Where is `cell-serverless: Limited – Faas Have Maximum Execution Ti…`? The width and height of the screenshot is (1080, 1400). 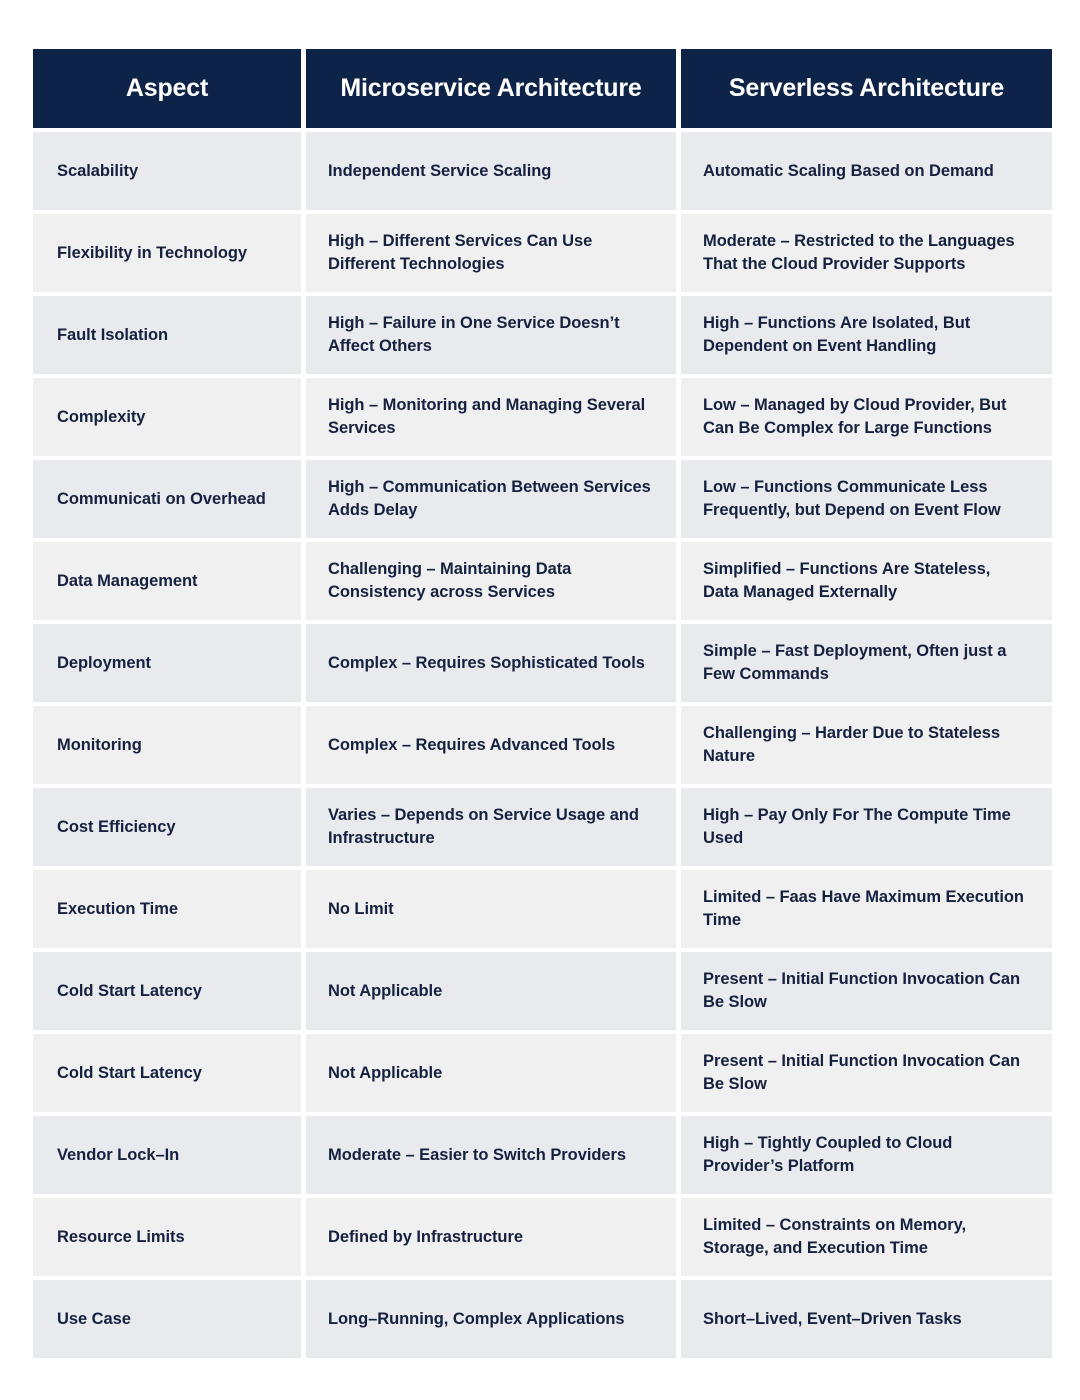
cell-serverless: Limited – Faas Have Maximum Execution Ti… is located at coordinates (866, 909).